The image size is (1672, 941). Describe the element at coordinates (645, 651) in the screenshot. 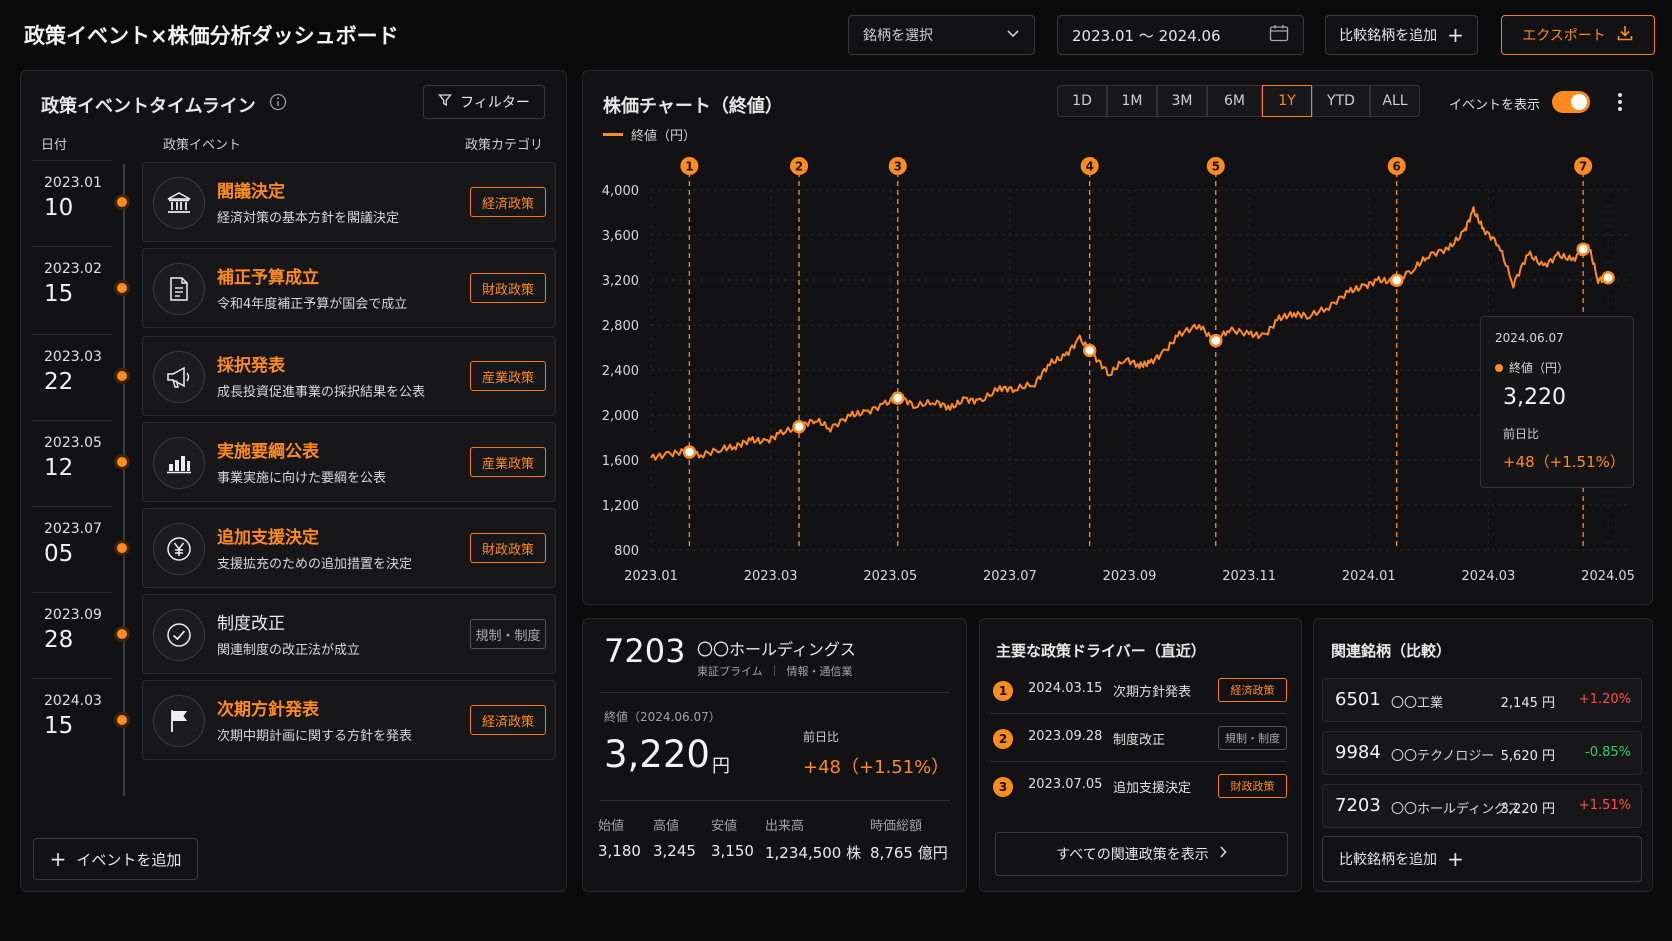

I see `quote-code: 7203` at that location.